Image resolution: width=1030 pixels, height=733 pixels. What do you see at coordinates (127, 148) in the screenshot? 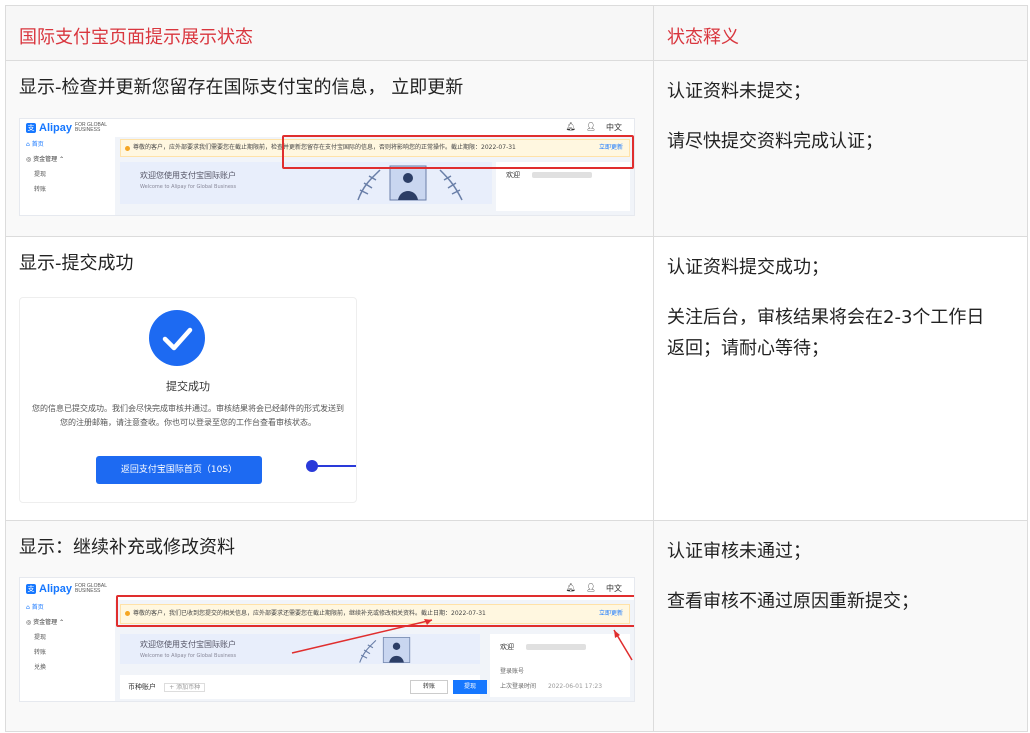
I see `warning-icon` at bounding box center [127, 148].